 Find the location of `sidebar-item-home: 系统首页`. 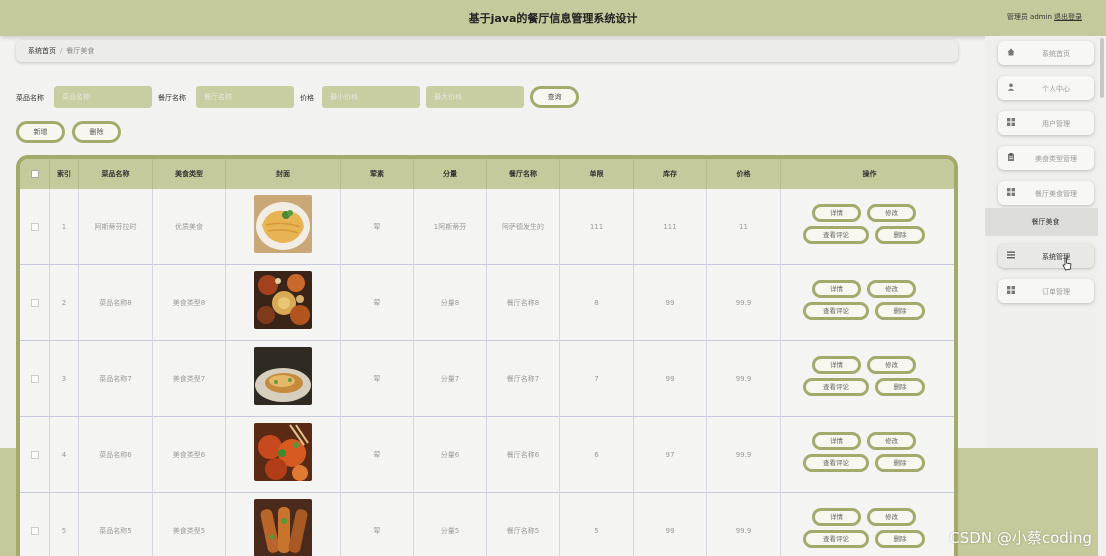

sidebar-item-home: 系统首页 is located at coordinates (1046, 53).